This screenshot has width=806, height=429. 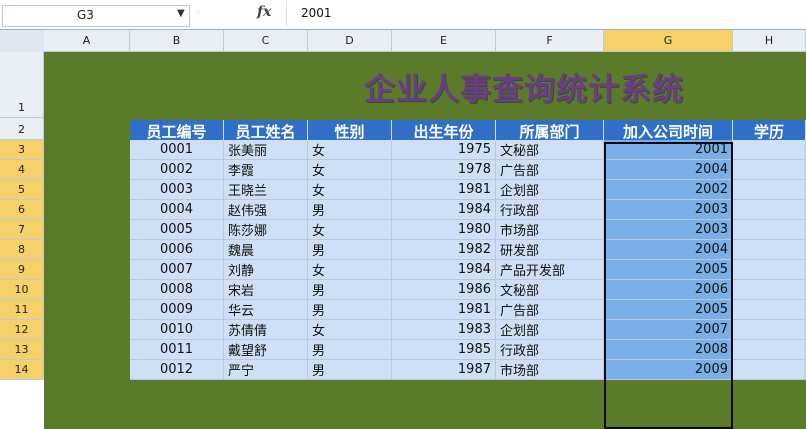 I want to click on cell-d3: 女, so click(x=350, y=150).